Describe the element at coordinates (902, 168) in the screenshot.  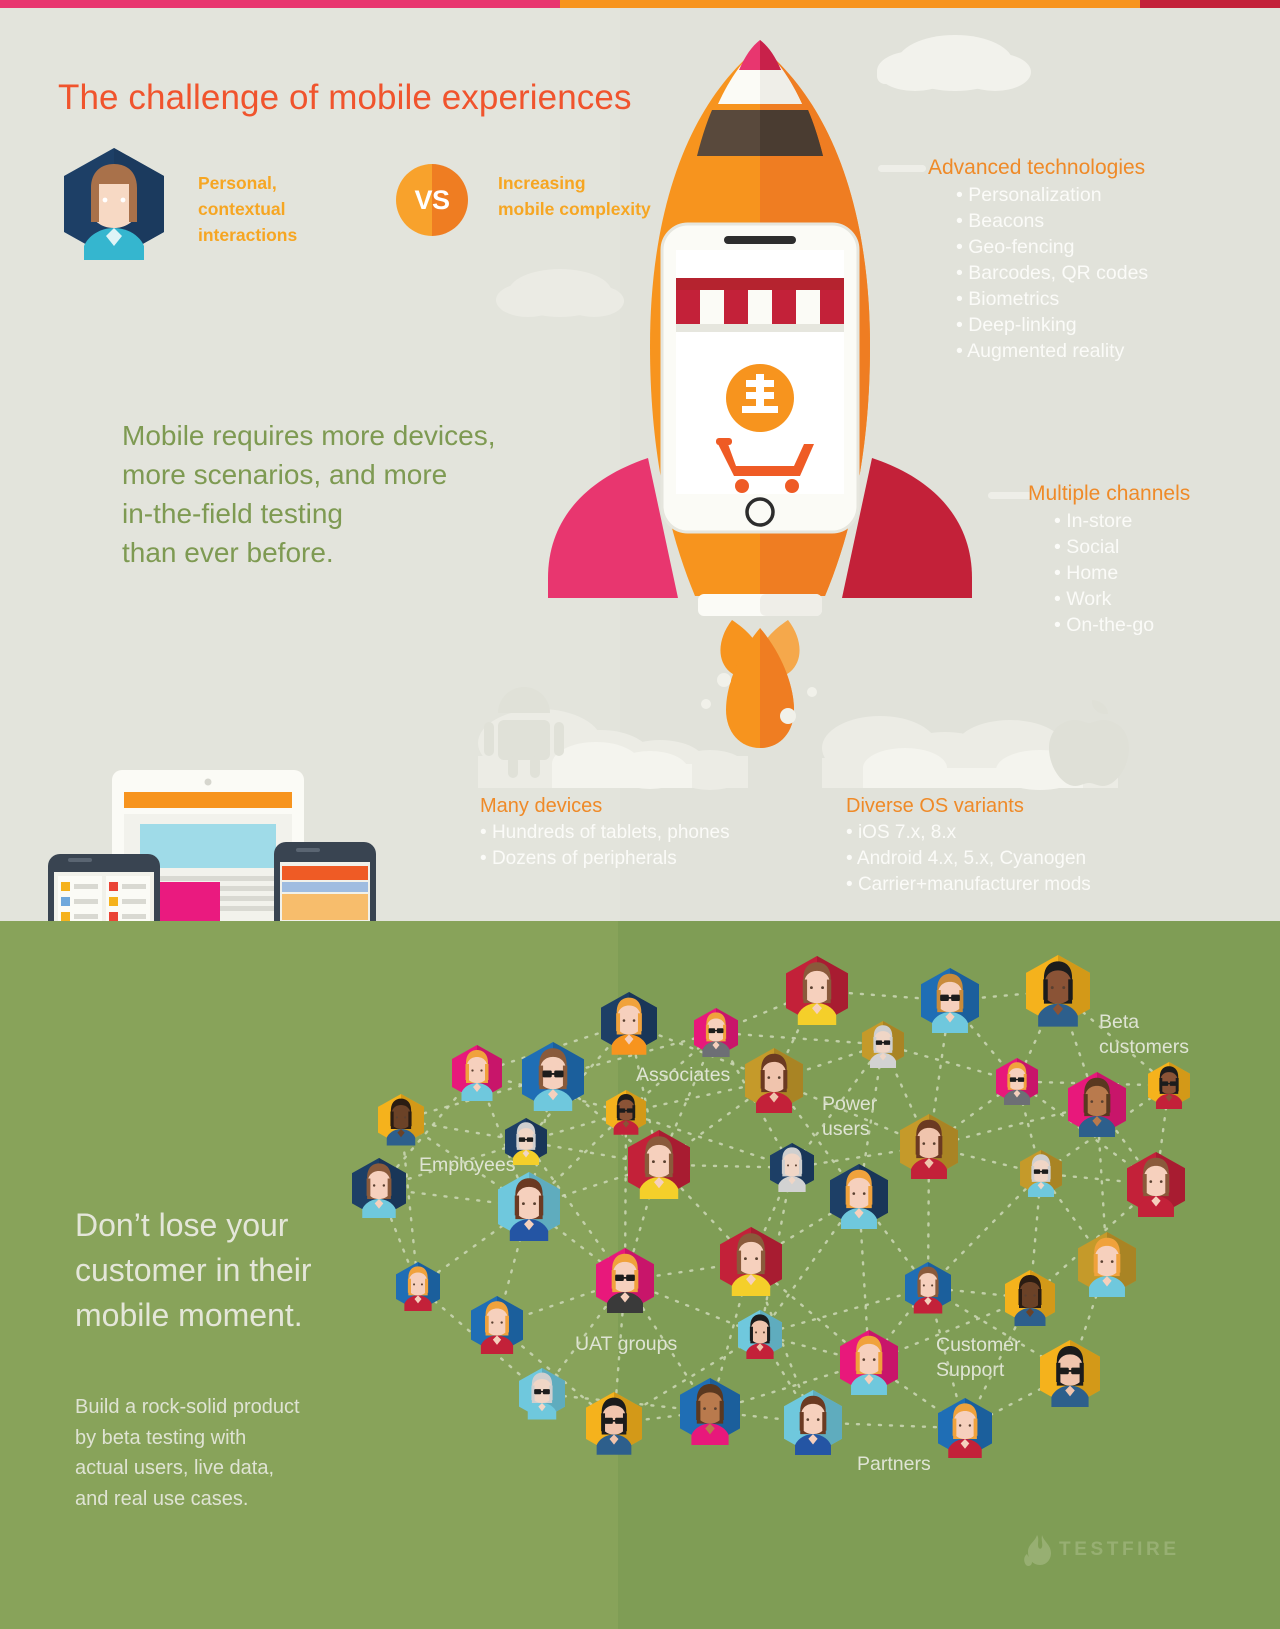
I see `leader-line-advanced-technologies` at that location.